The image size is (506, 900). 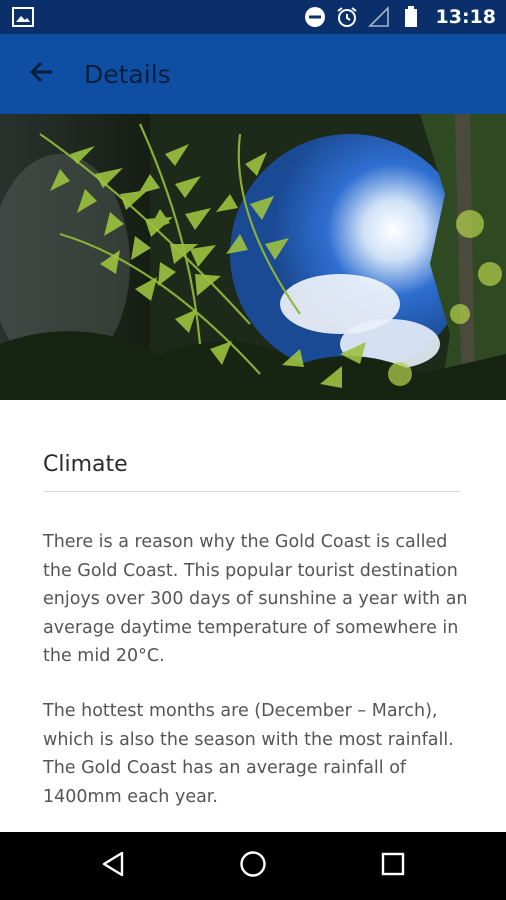 I want to click on home-circle-icon, so click(x=253, y=866).